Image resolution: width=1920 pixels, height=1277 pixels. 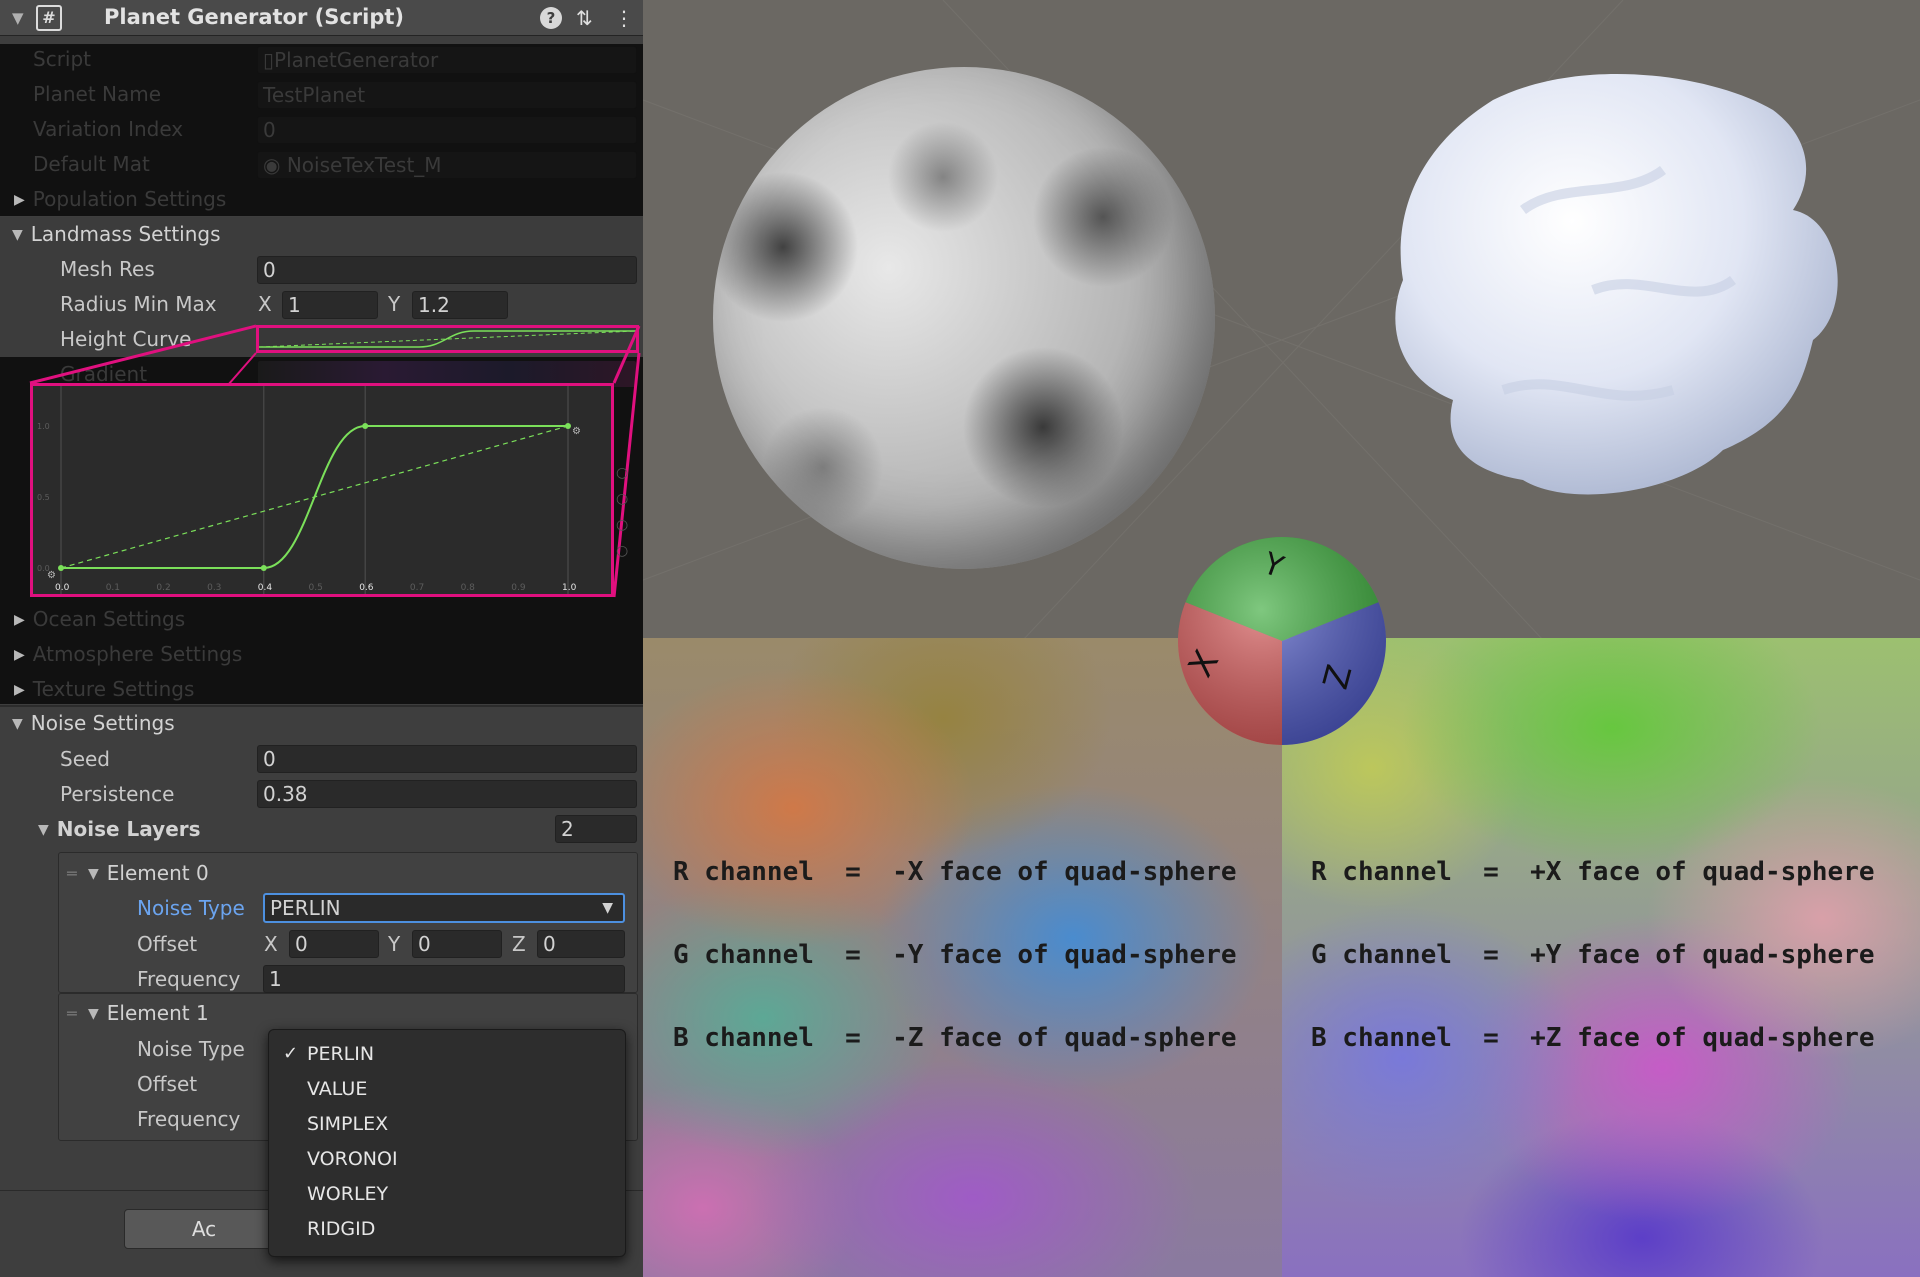 I want to click on seed-field: 0, so click(x=447, y=759).